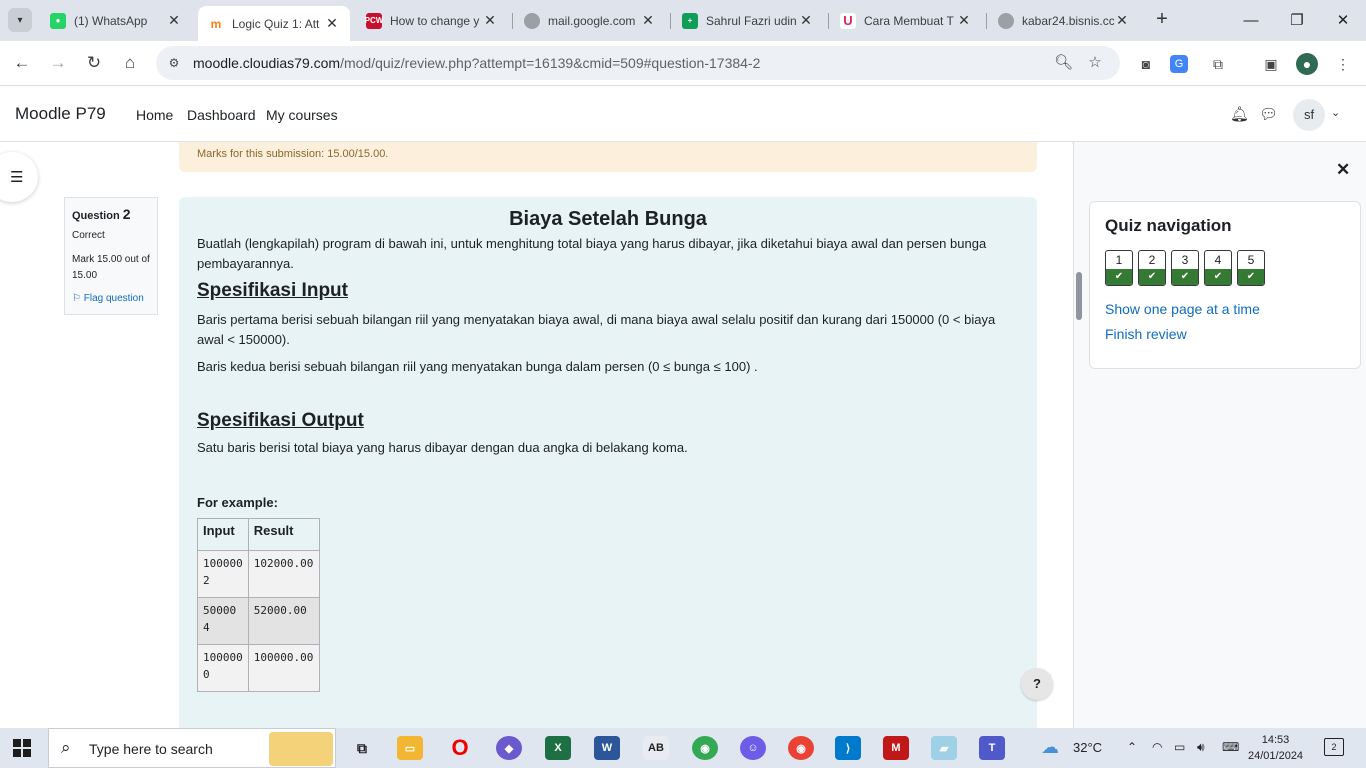 Image resolution: width=1366 pixels, height=768 pixels. Describe the element at coordinates (1064, 20) in the screenshot. I see `tab-kabar24: kabar24.bisnis.cc ✕` at that location.